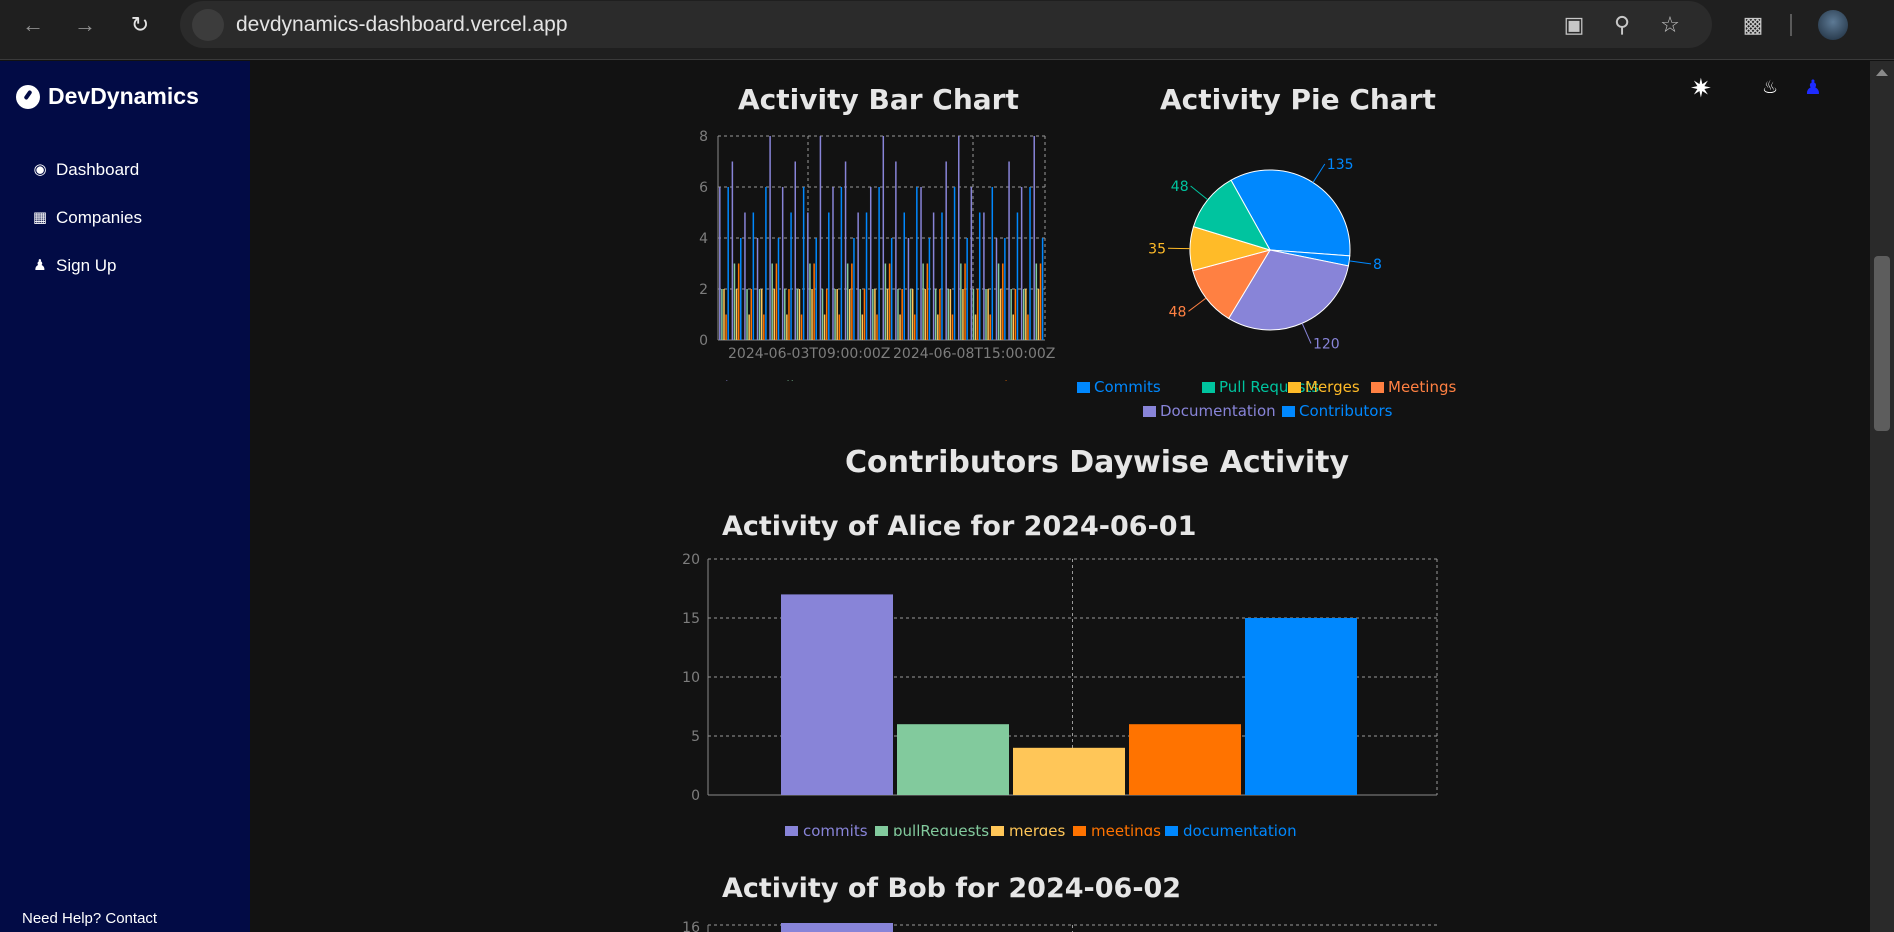  Describe the element at coordinates (1833, 25) in the screenshot. I see `profile-avatar` at that location.